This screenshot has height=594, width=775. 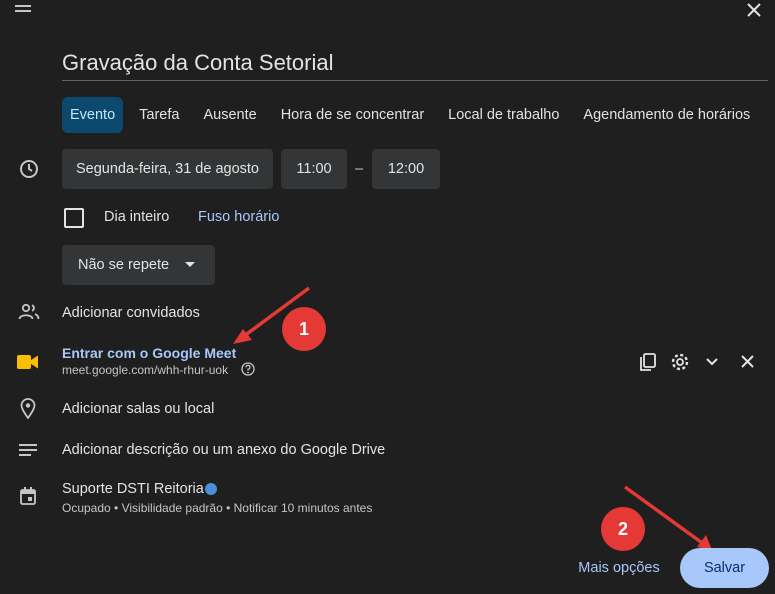 I want to click on more-options-button: Mais opções, so click(x=619, y=568).